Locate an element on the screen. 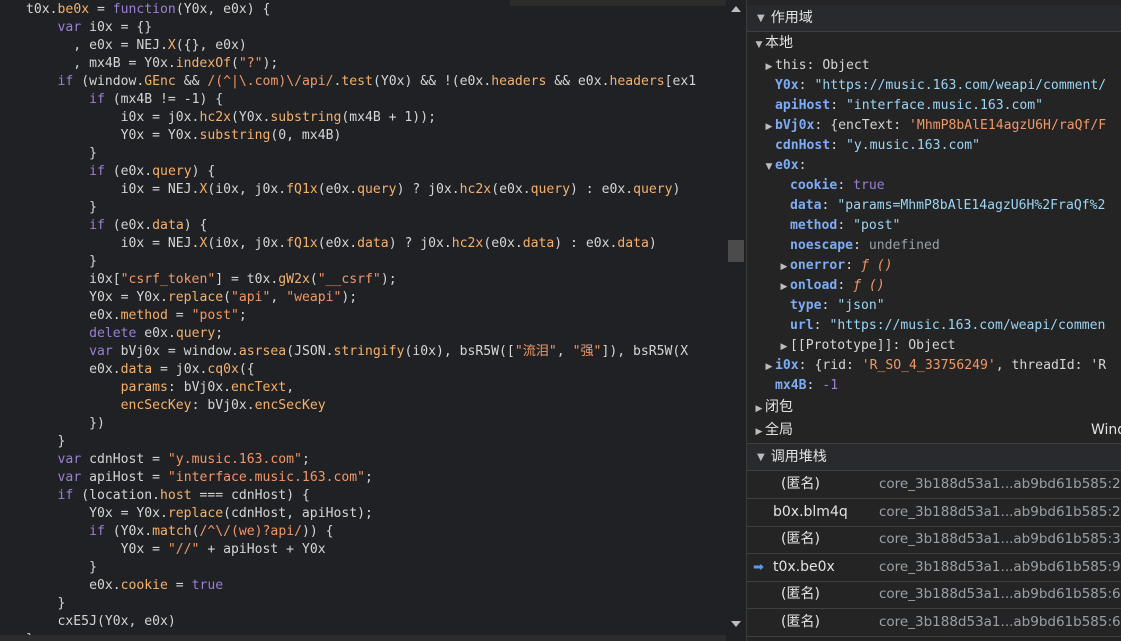 The width and height of the screenshot is (1121, 641). scope-variable-cookie: cookie: true is located at coordinates (831, 186).